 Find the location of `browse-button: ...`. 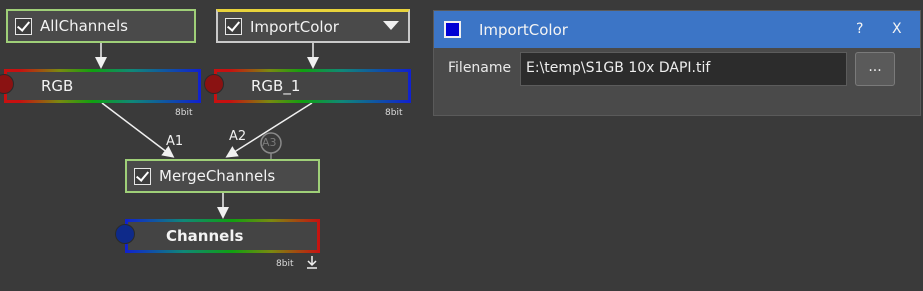

browse-button: ... is located at coordinates (875, 69).